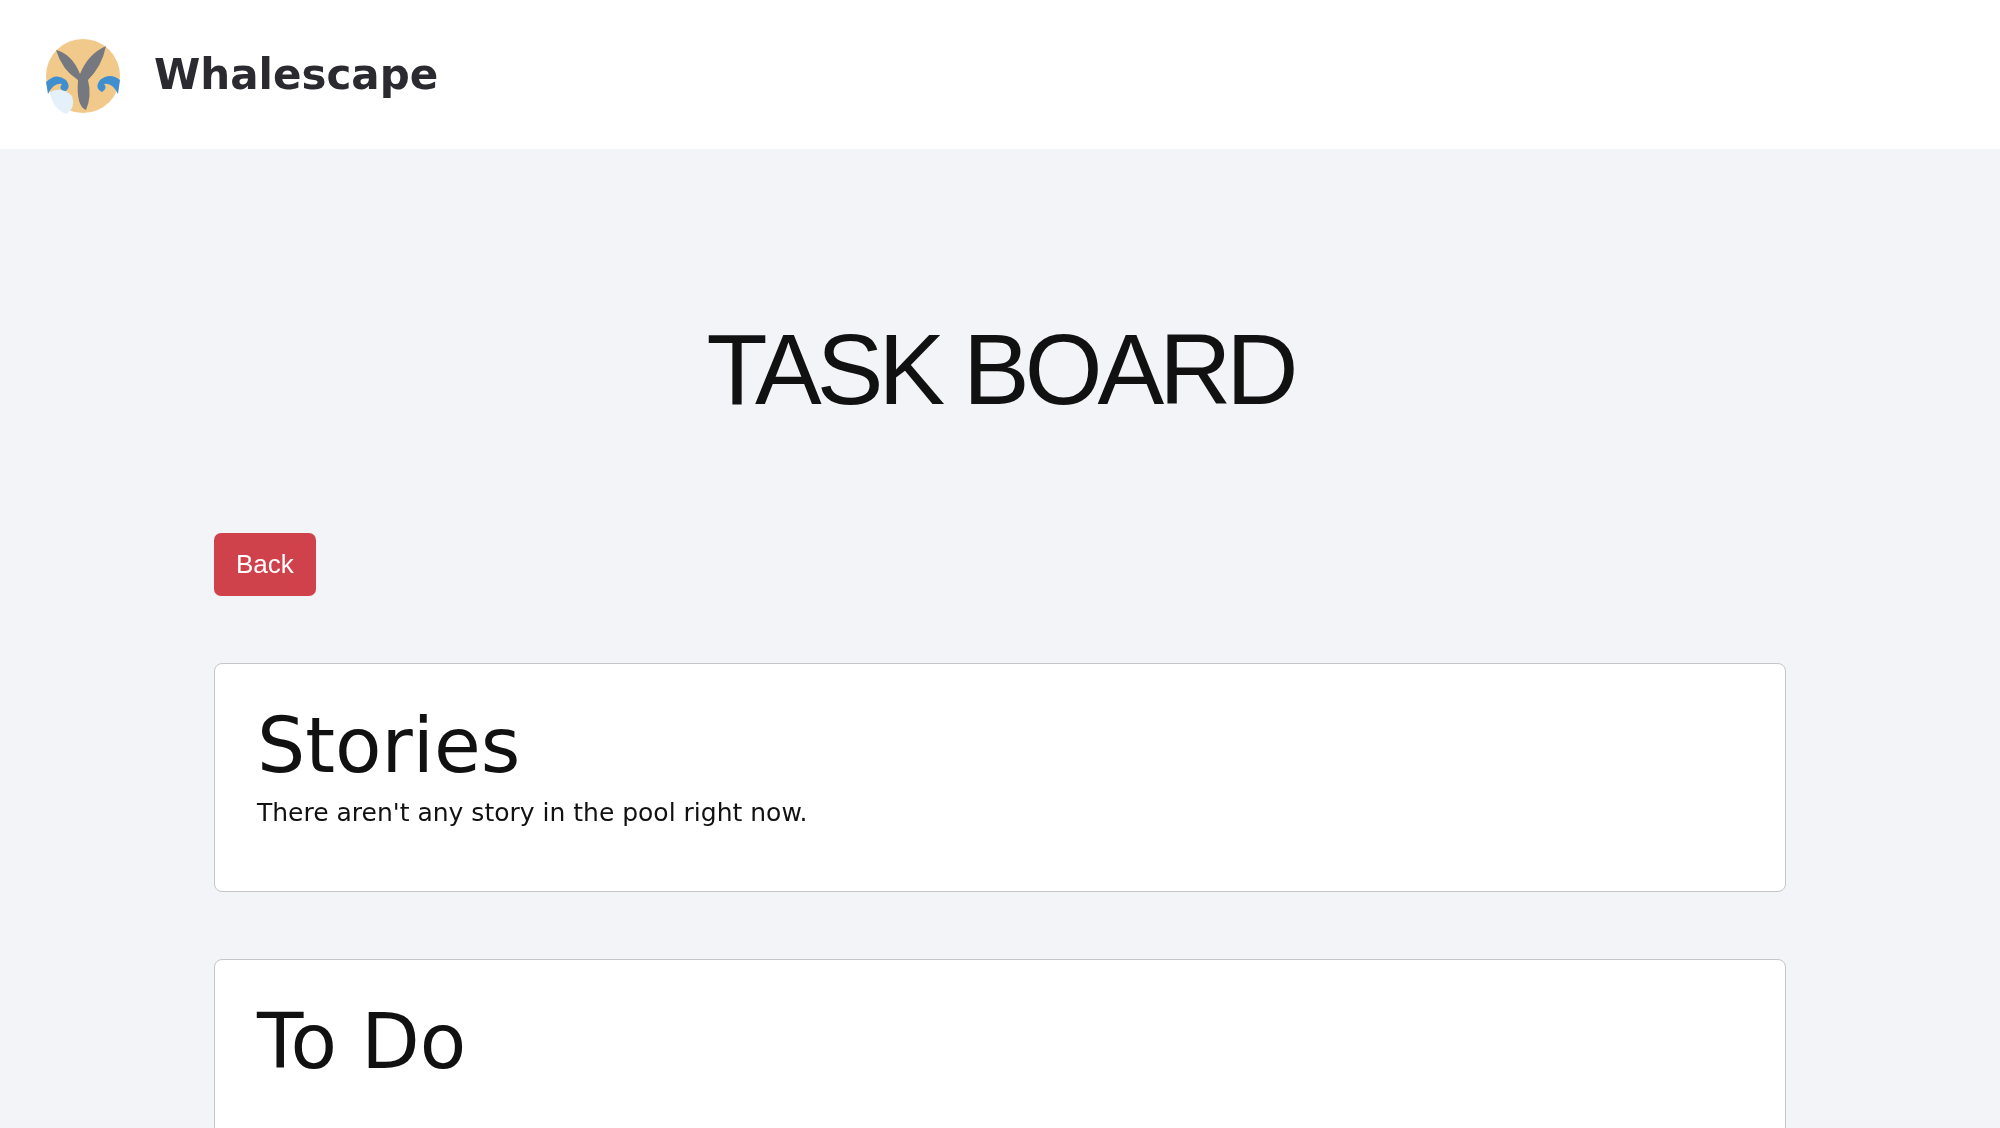 This screenshot has height=1128, width=2000. I want to click on page-title: TASK BOARD, so click(1000, 369).